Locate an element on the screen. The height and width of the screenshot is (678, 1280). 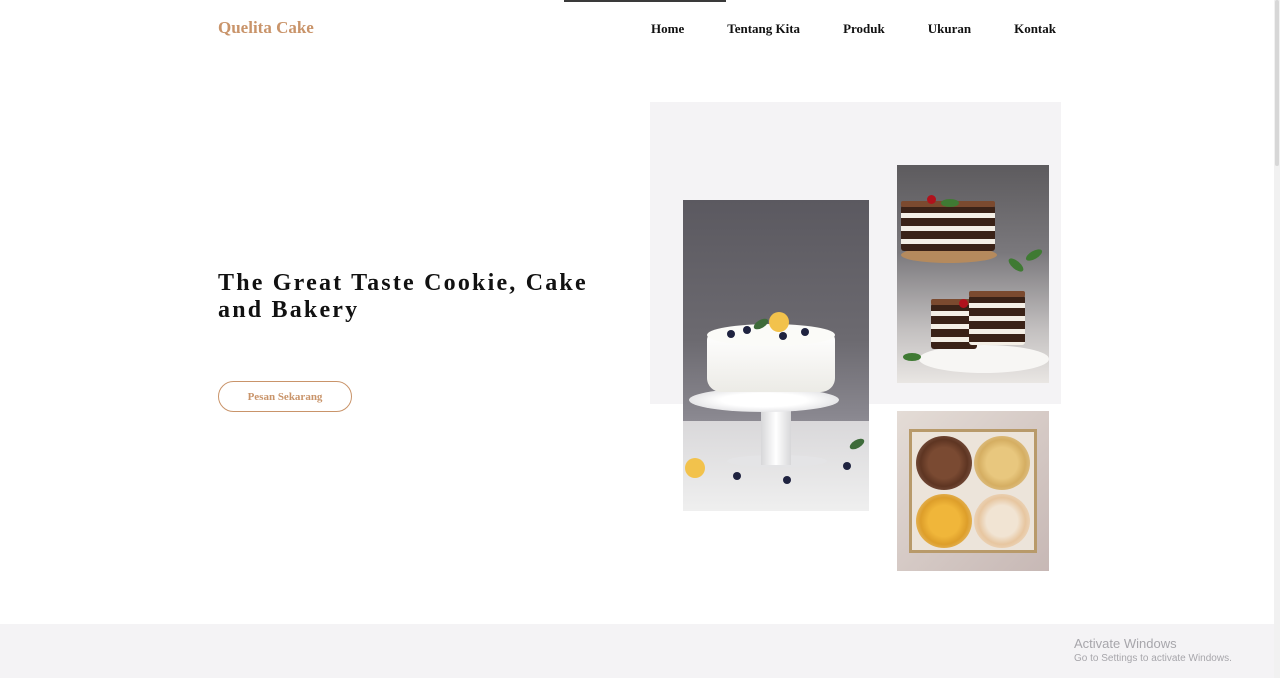
nav-produk: Produk is located at coordinates (864, 29).